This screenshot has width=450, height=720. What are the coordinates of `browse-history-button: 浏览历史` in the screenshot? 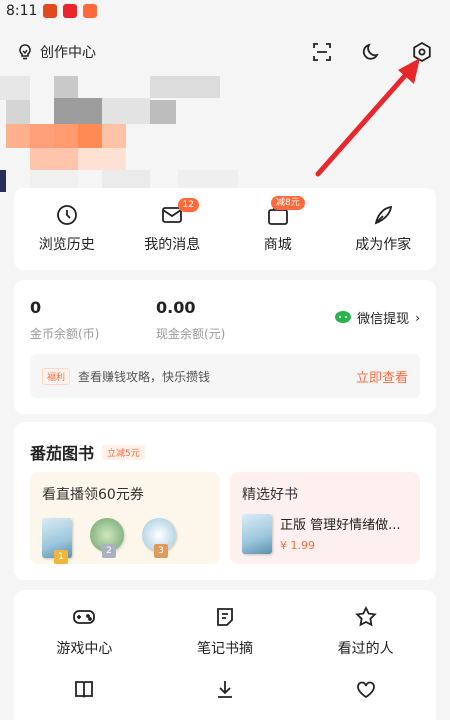 It's located at (67, 229).